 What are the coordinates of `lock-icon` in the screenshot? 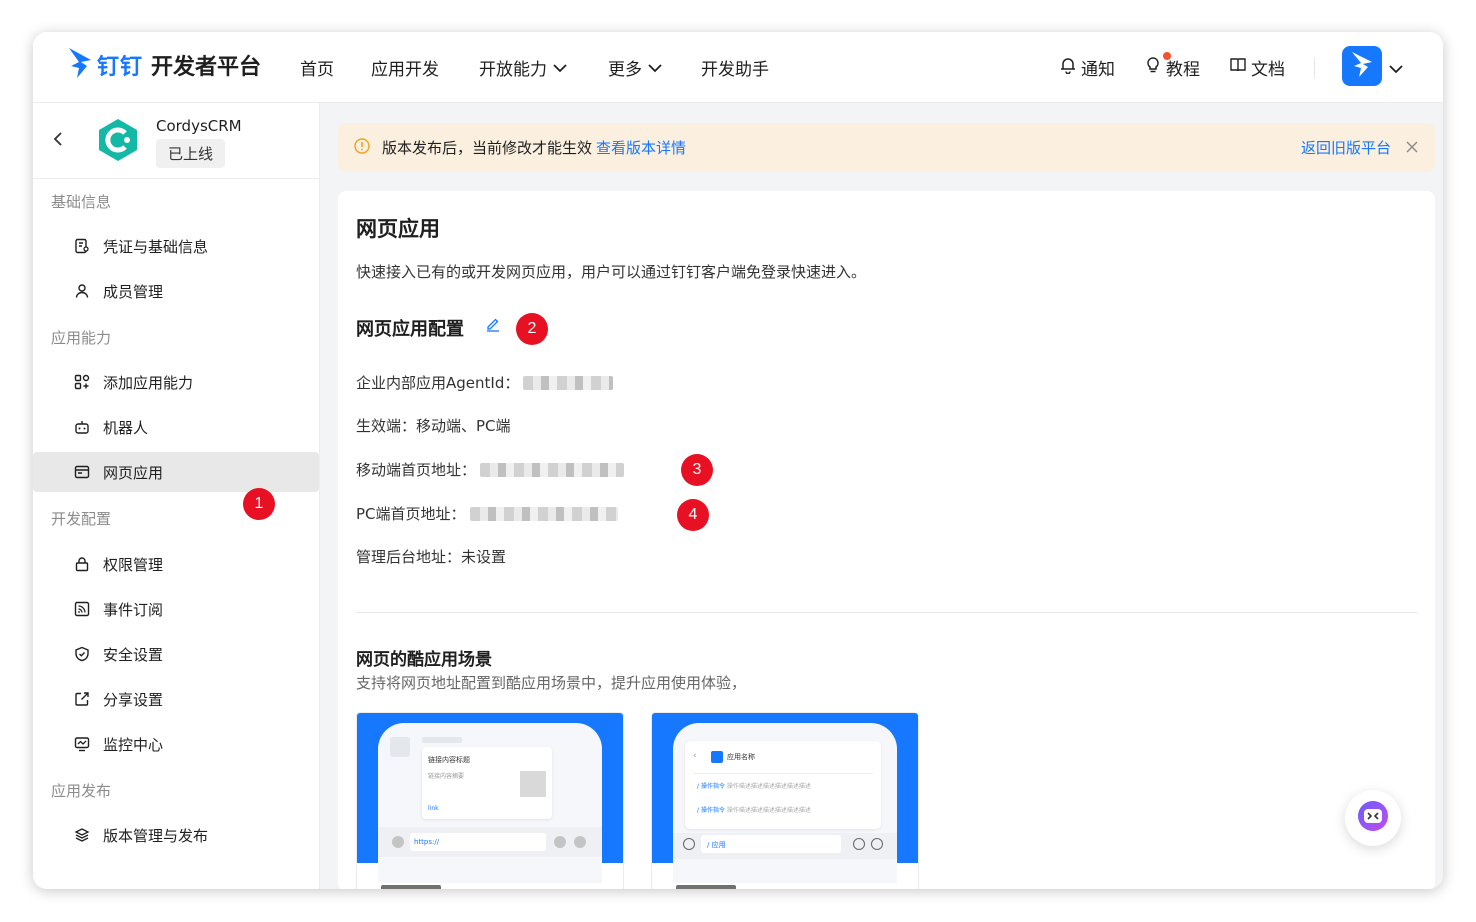 It's located at (82, 564).